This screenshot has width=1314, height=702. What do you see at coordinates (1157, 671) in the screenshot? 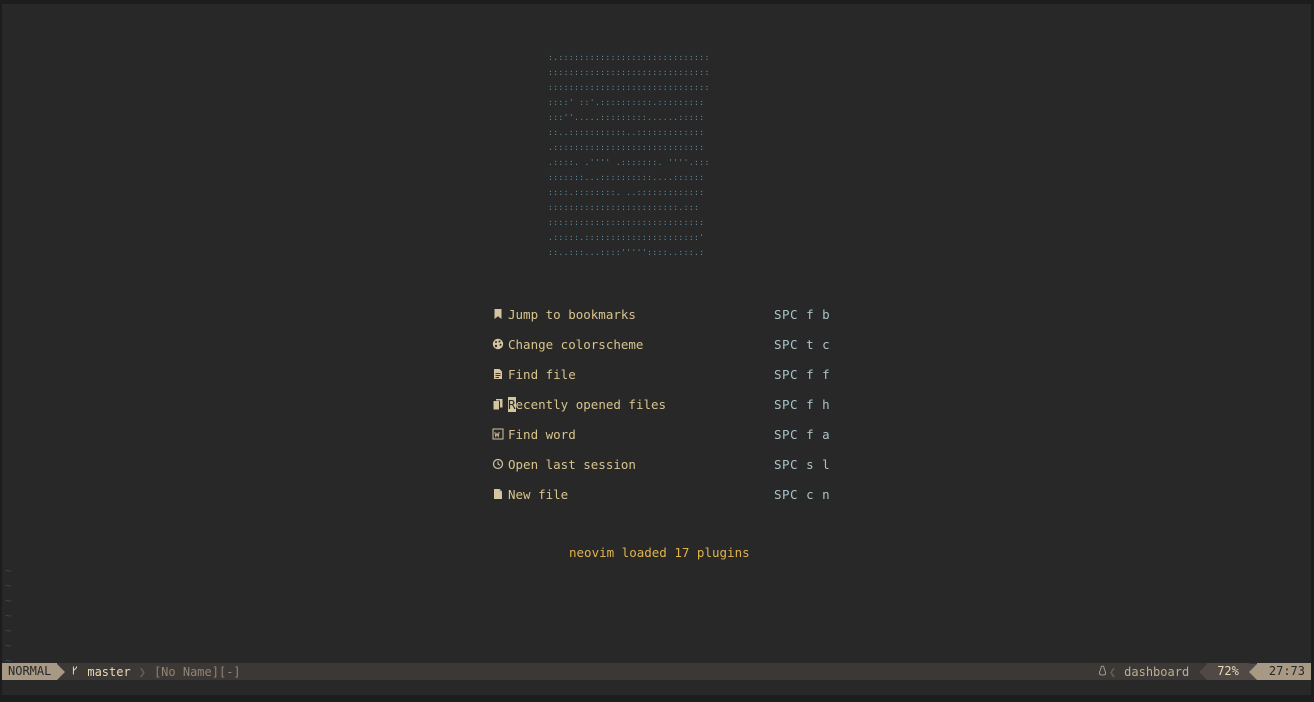
I see `file-type: dashboard` at bounding box center [1157, 671].